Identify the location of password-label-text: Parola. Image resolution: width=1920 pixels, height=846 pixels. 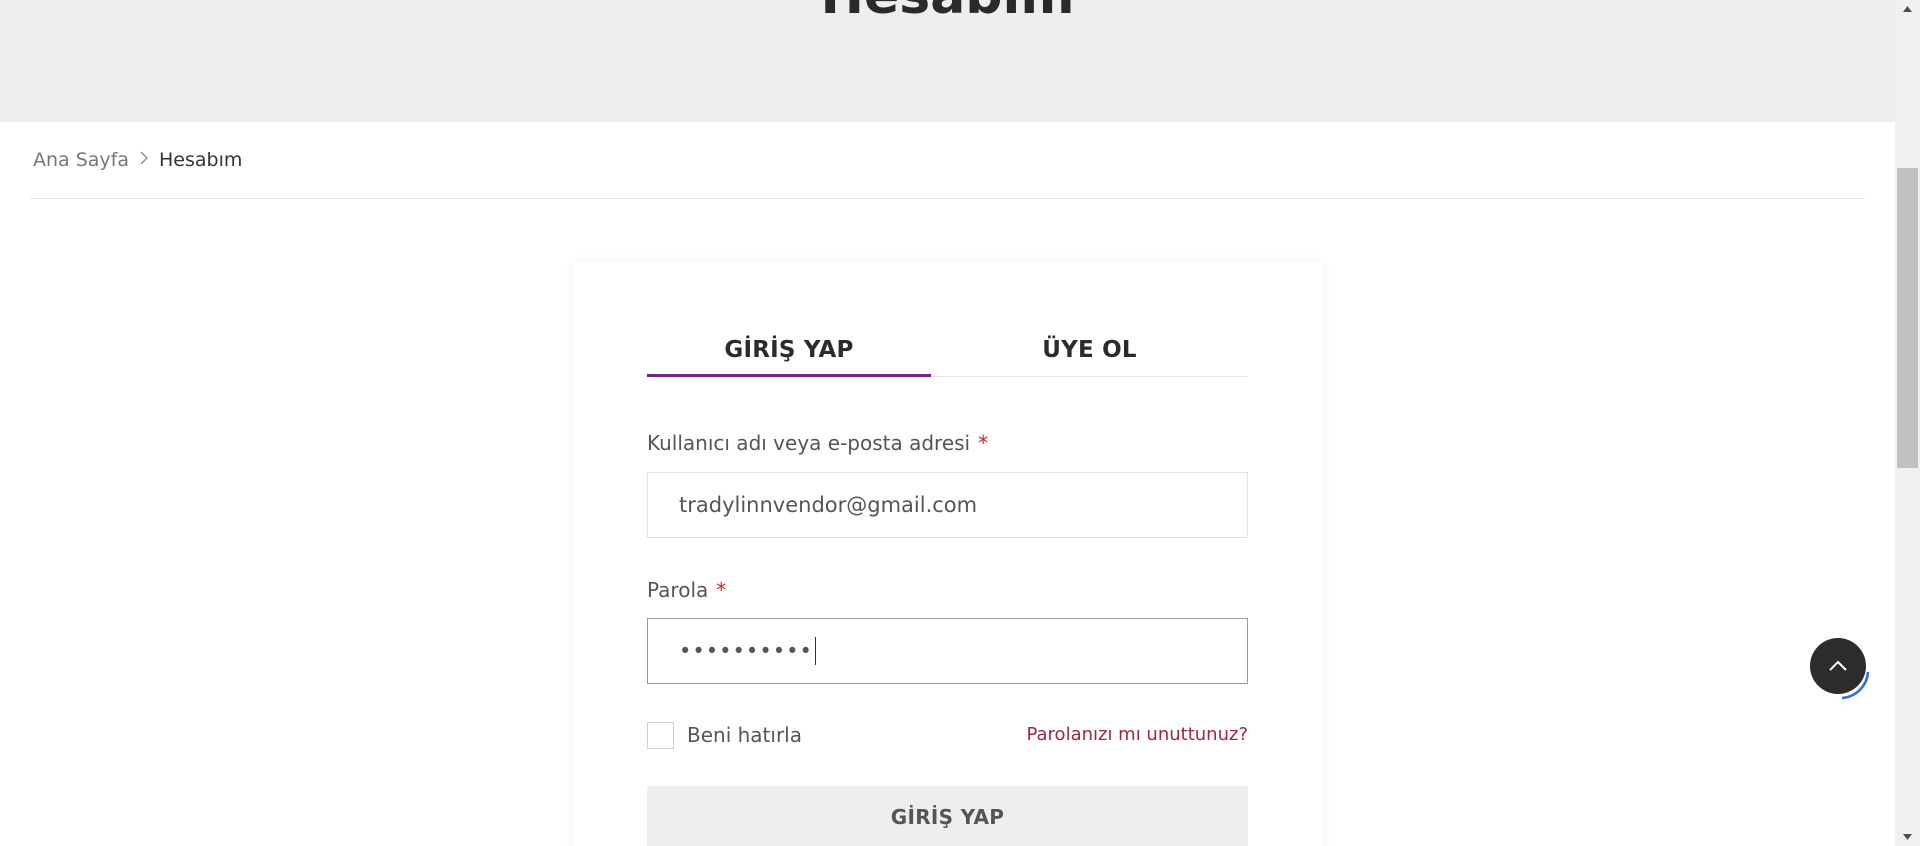
(678, 590).